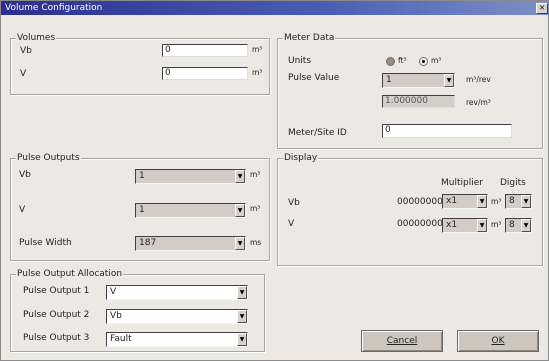 The height and width of the screenshot is (361, 549). Describe the element at coordinates (423, 61) in the screenshot. I see `unit-m3-radio` at that location.